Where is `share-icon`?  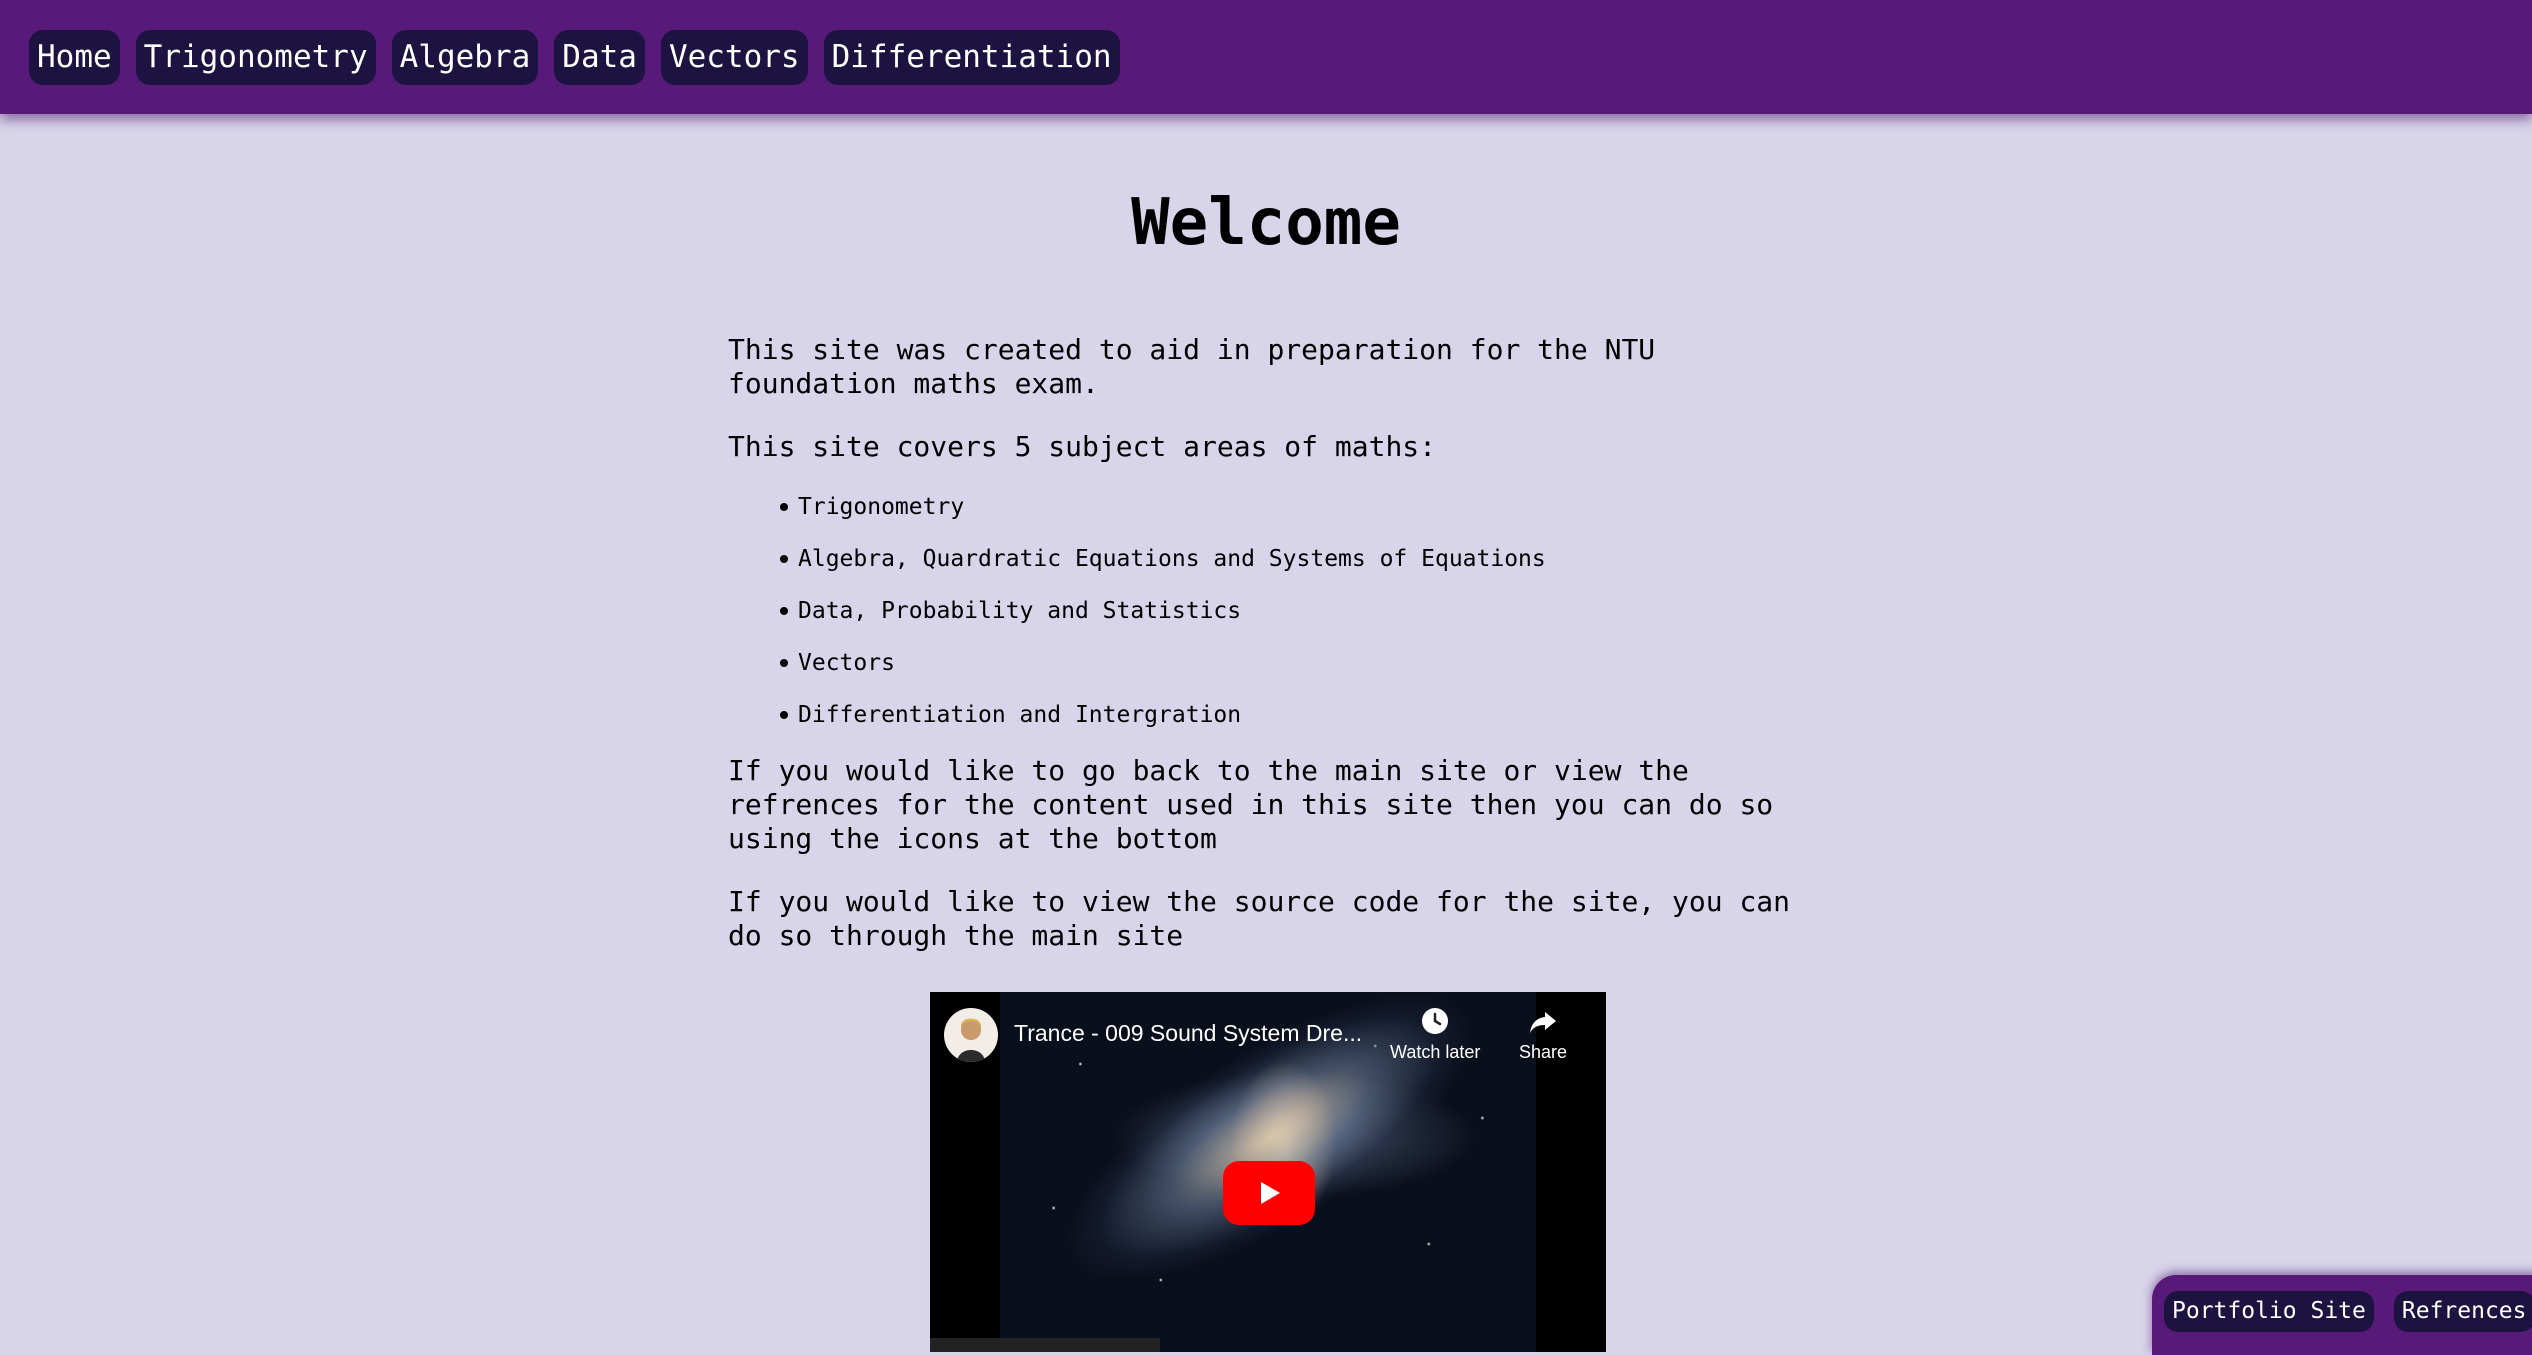 share-icon is located at coordinates (1543, 1022).